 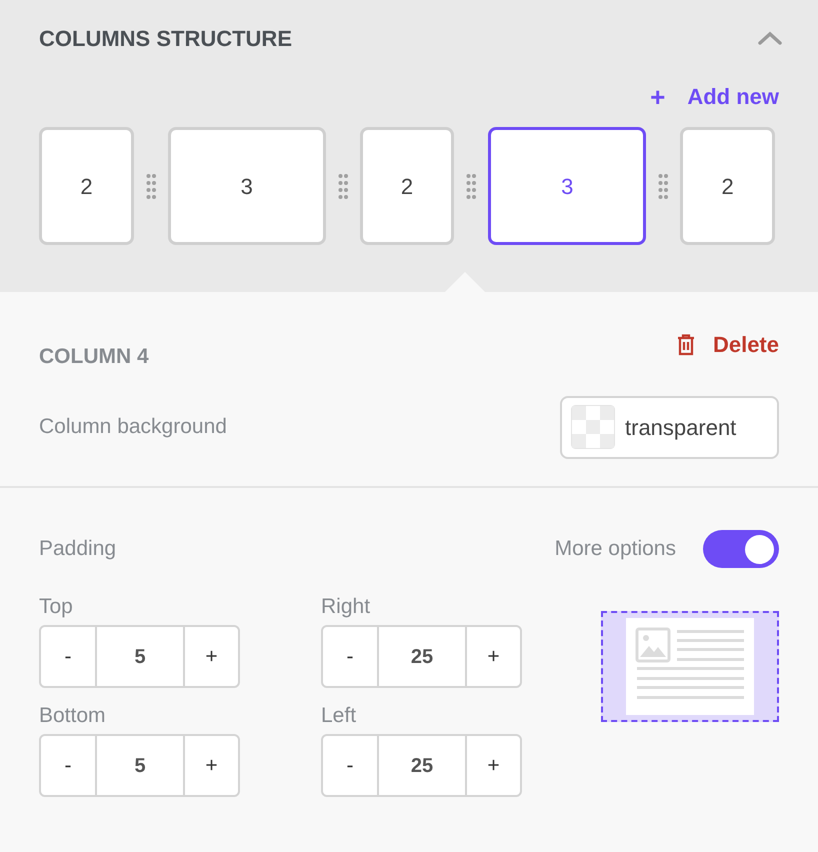 What do you see at coordinates (73, 714) in the screenshot?
I see `padding-field-label: Bottom` at bounding box center [73, 714].